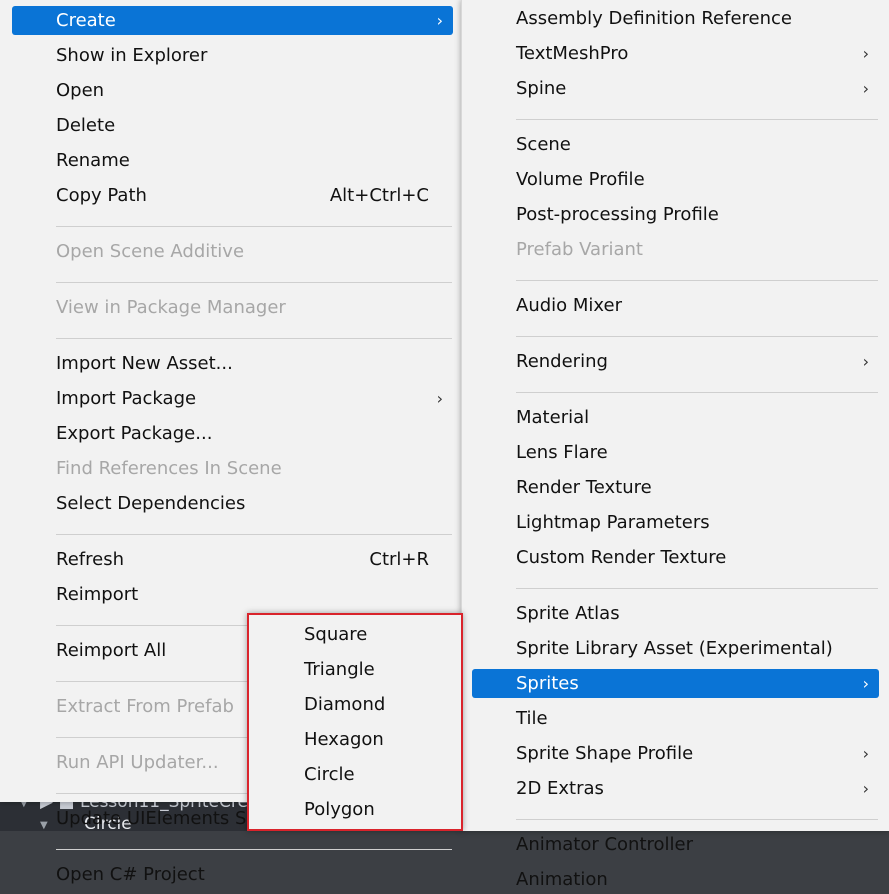 This screenshot has height=894, width=889. Describe the element at coordinates (151, 503) in the screenshot. I see `menu-item-label: Select Dependencies` at that location.